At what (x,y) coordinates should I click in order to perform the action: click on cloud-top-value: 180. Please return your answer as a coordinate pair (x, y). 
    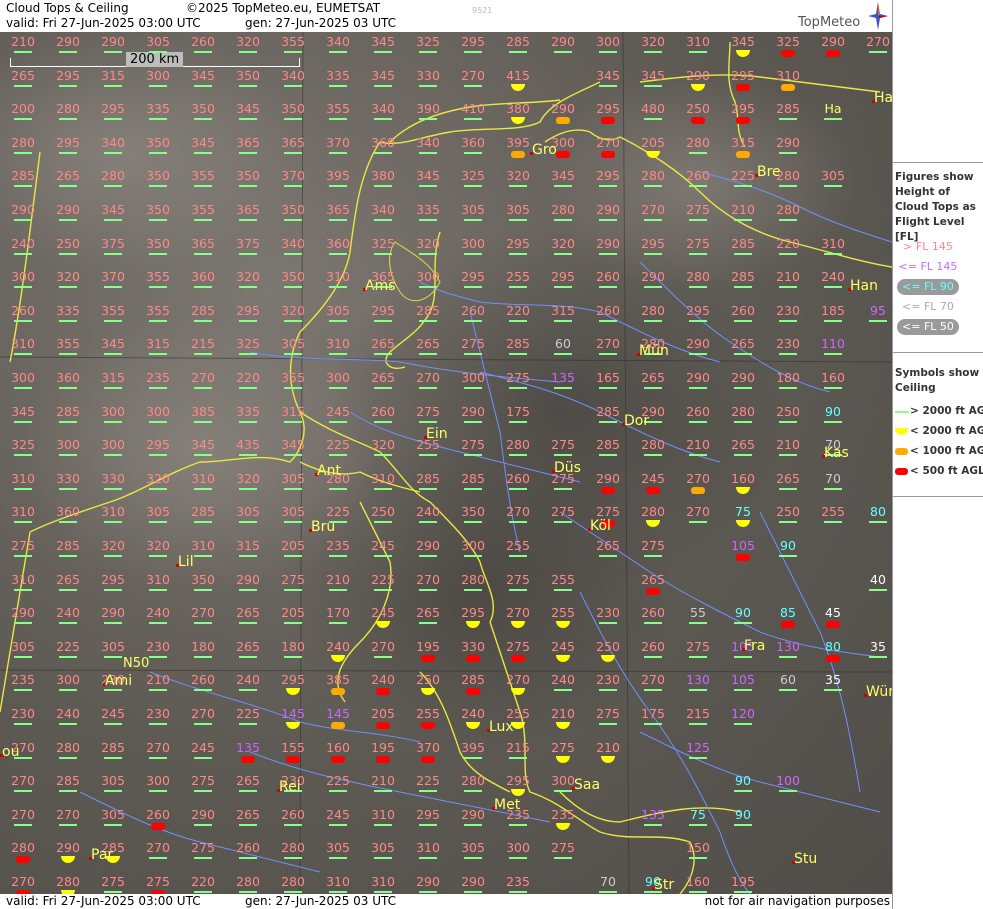
    Looking at the image, I should click on (788, 377).